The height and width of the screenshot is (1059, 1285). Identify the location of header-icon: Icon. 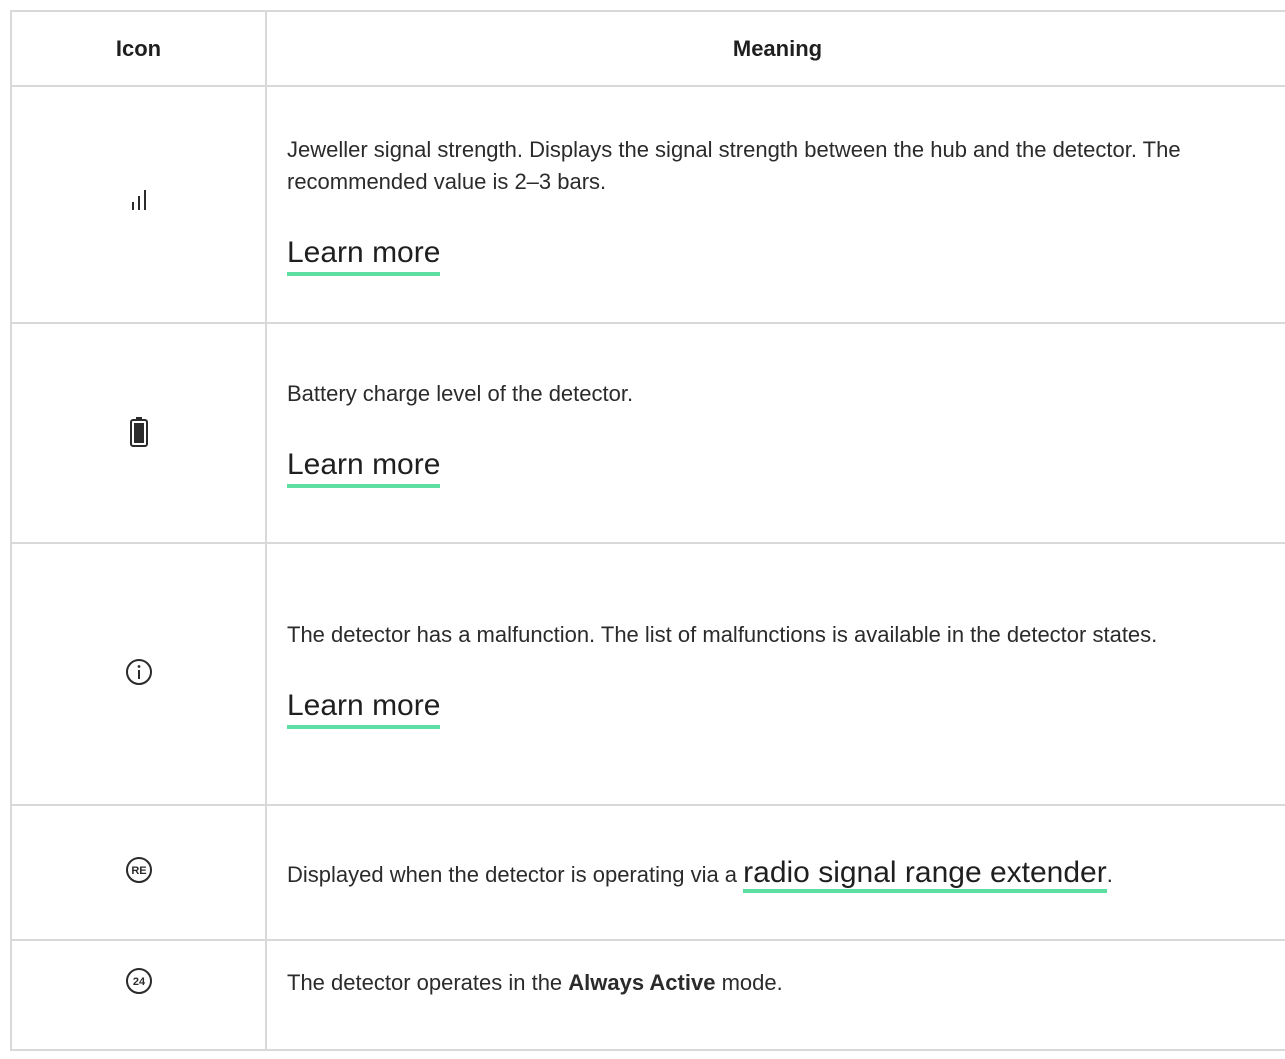
(138, 48).